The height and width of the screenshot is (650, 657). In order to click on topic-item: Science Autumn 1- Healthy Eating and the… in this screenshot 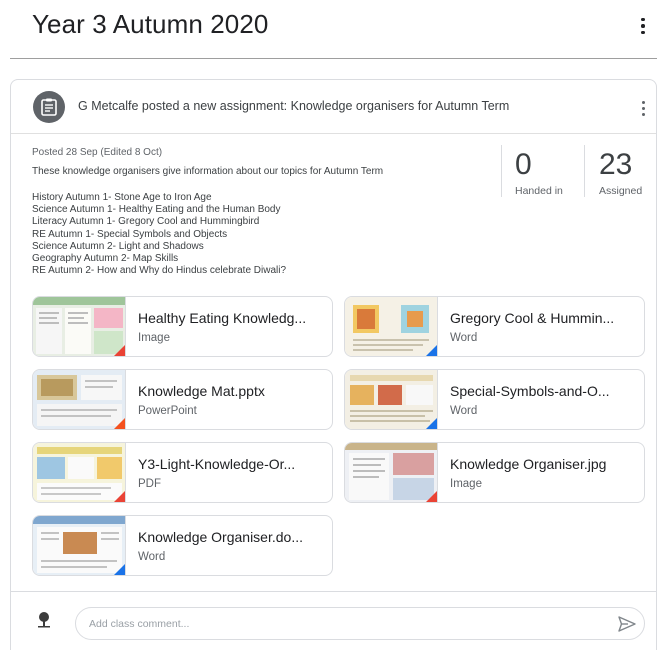, I will do `click(156, 210)`.